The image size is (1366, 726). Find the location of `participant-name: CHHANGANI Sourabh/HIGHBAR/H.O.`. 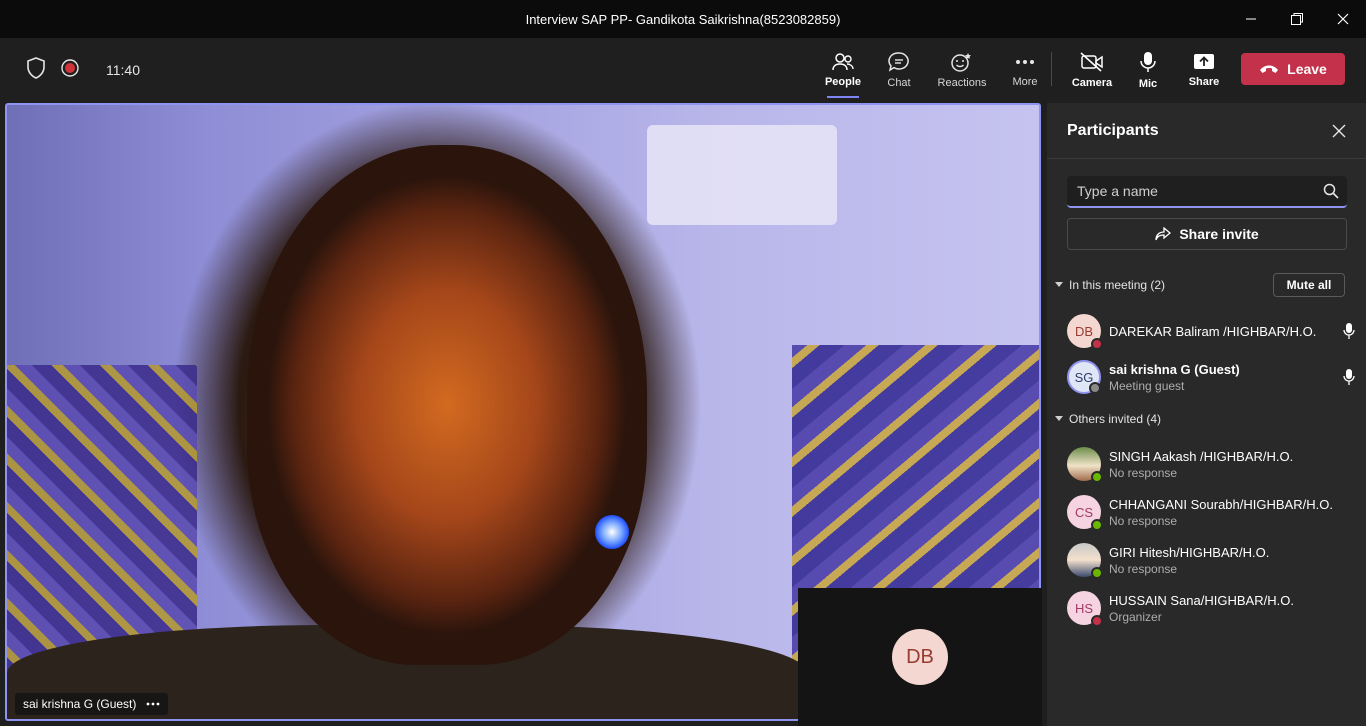

participant-name: CHHANGANI Sourabh/HIGHBAR/H.O. is located at coordinates (1221, 504).